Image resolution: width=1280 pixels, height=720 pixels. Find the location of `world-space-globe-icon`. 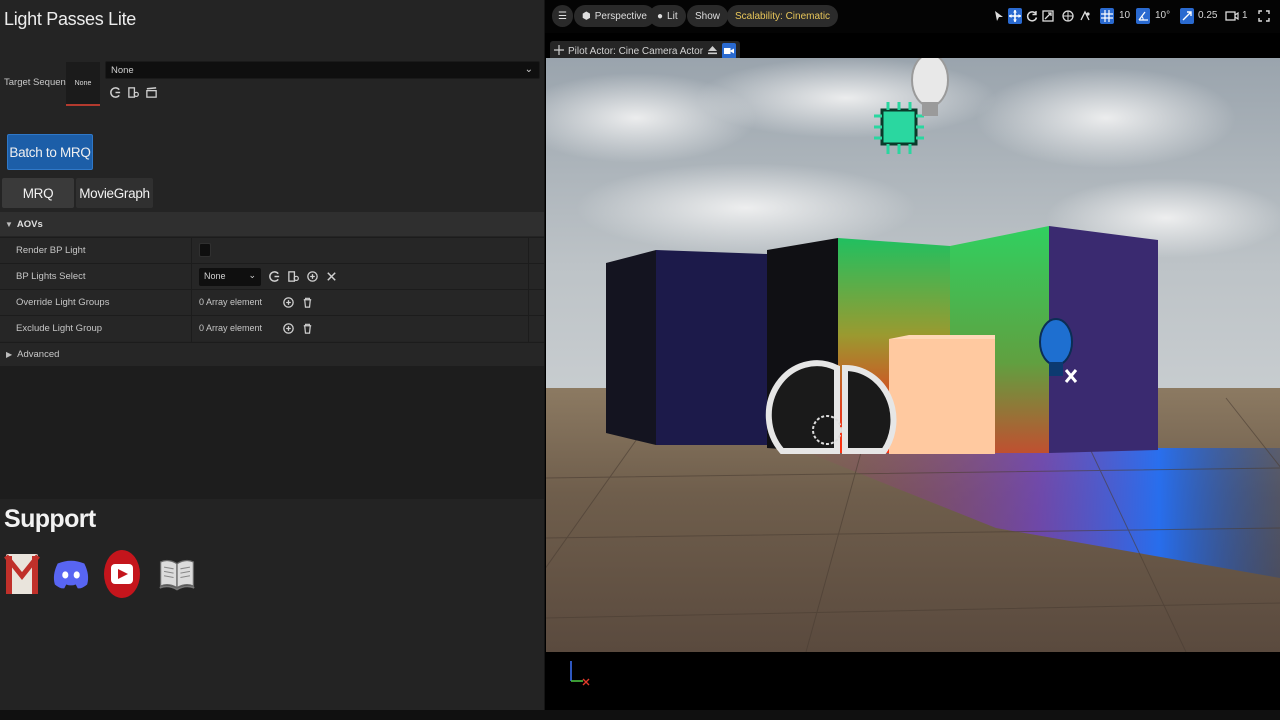

world-space-globe-icon is located at coordinates (1068, 16).